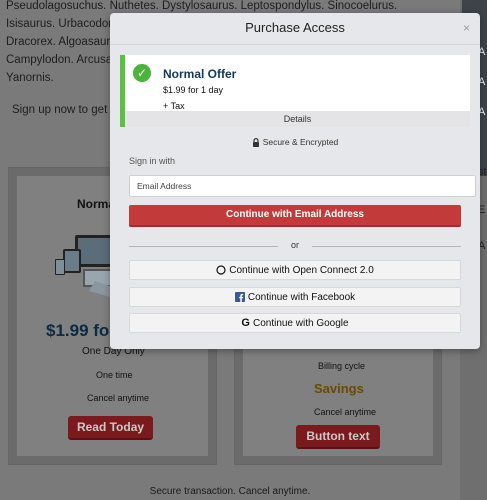 The image size is (487, 500). I want to click on header-divider, so click(295, 44).